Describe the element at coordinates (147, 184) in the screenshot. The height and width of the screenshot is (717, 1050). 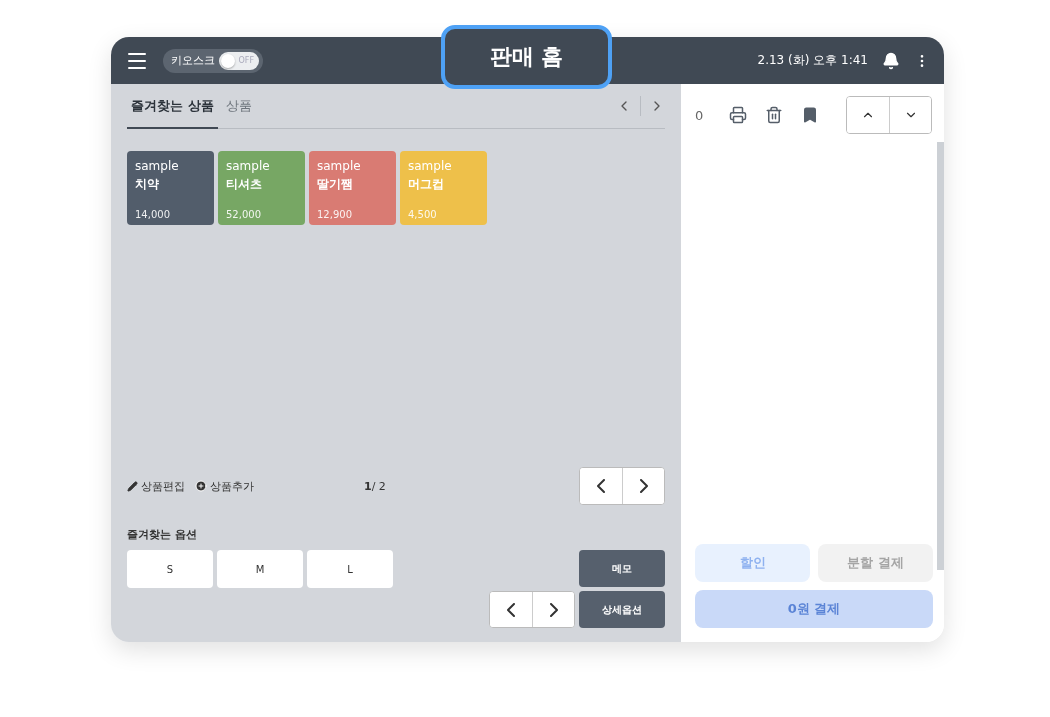
I see `product-subname: 치약` at that location.